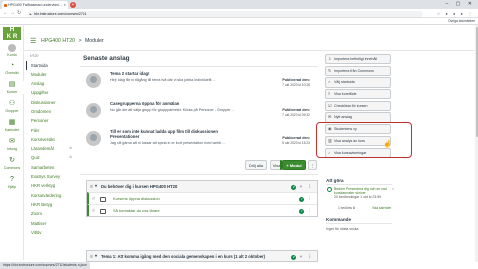  Describe the element at coordinates (50, 213) in the screenshot. I see `course-nav-item: Zoom` at that location.